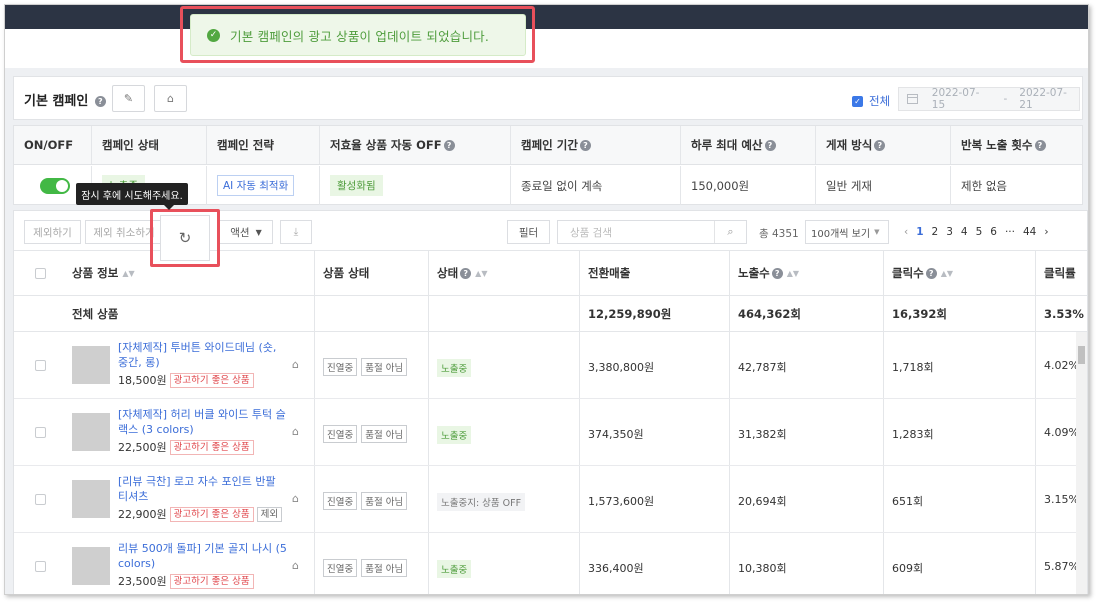 This screenshot has height=608, width=1102. Describe the element at coordinates (142, 380) in the screenshot. I see `product-price: 18,500원` at that location.